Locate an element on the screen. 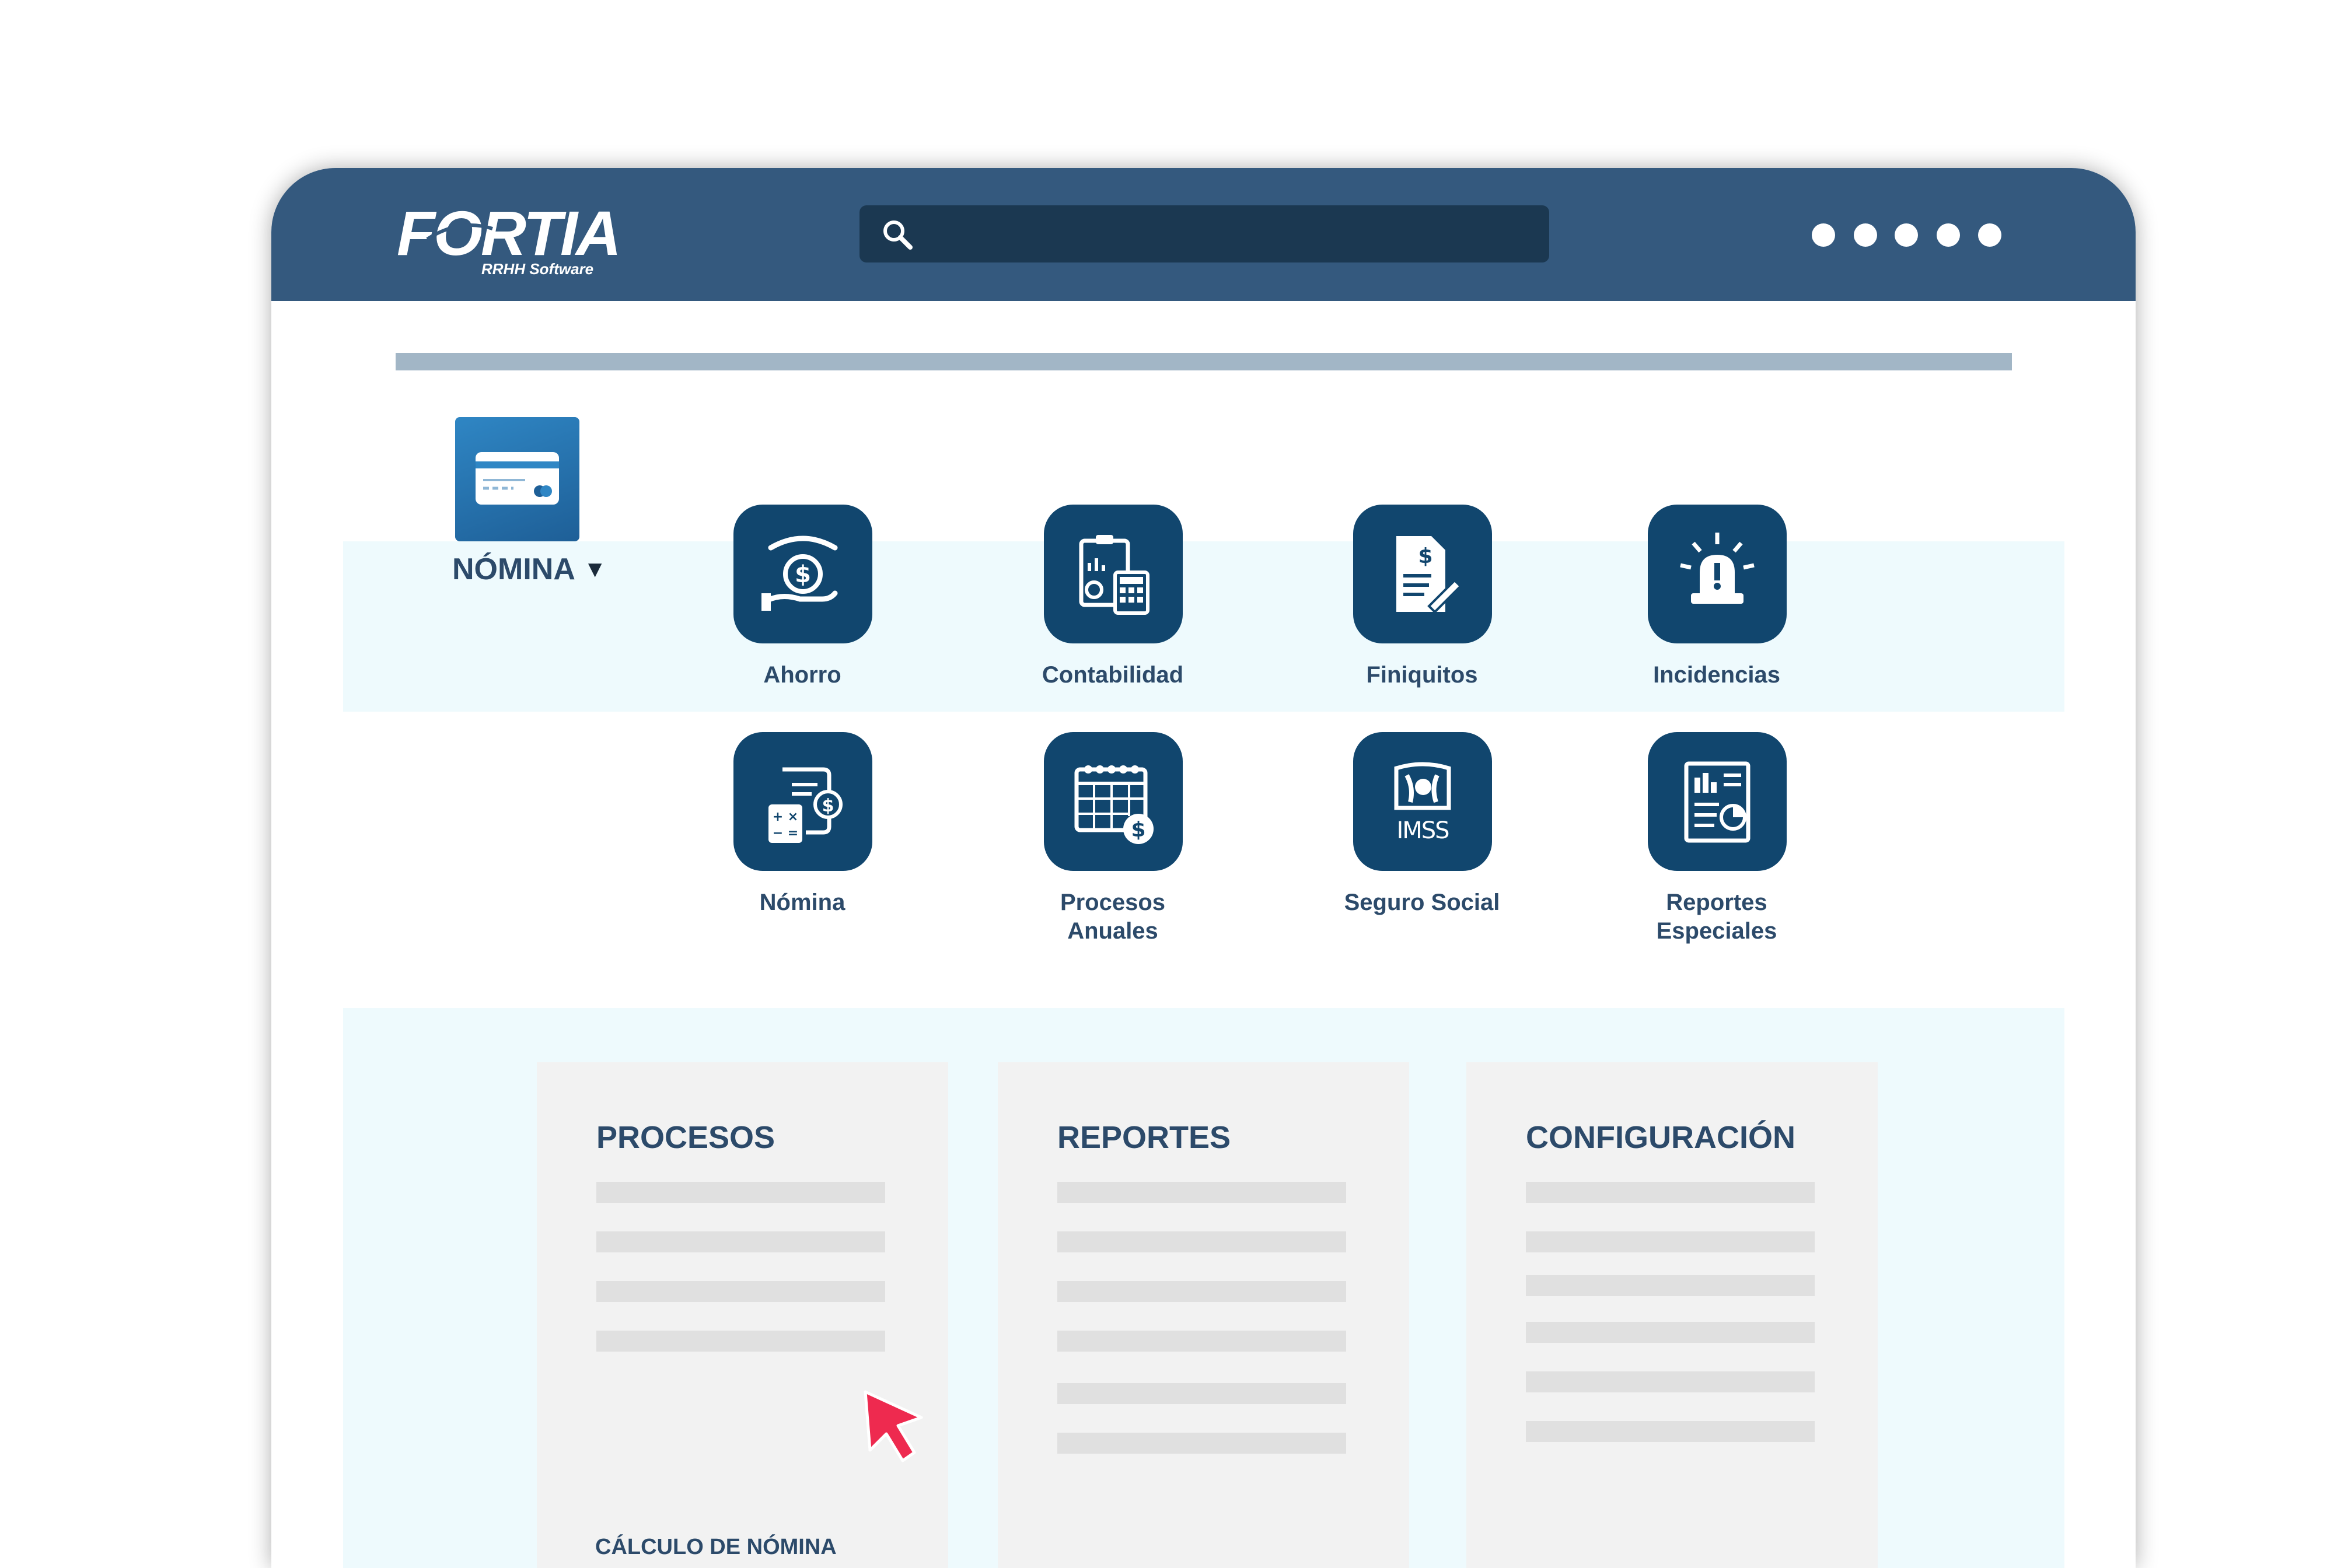  panel-configuracion: CONFIGURACIÓN is located at coordinates (1672, 1315).